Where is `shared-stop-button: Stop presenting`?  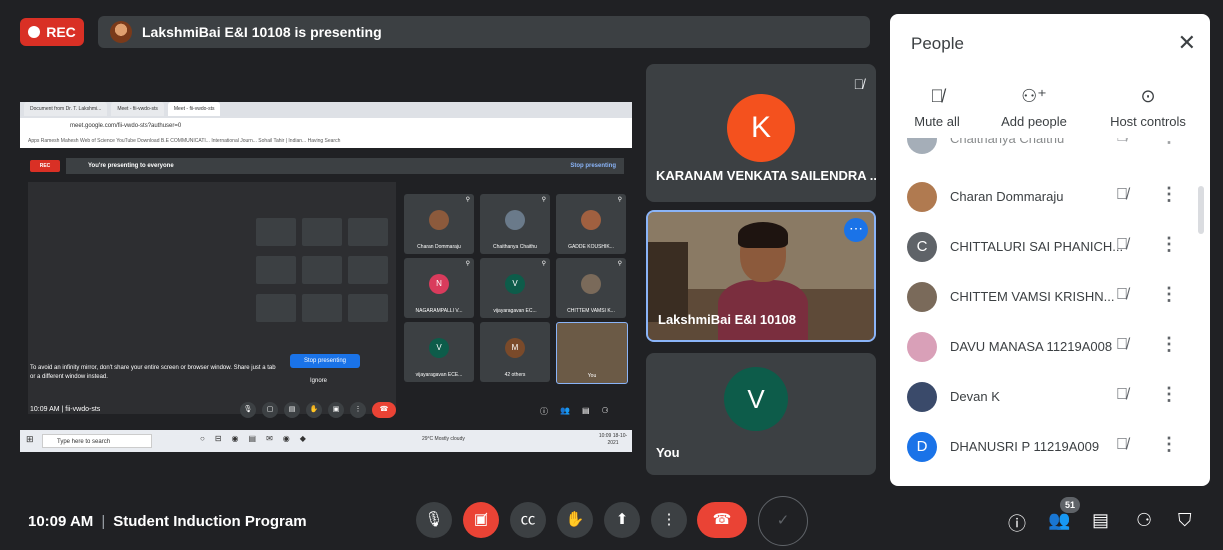 shared-stop-button: Stop presenting is located at coordinates (325, 361).